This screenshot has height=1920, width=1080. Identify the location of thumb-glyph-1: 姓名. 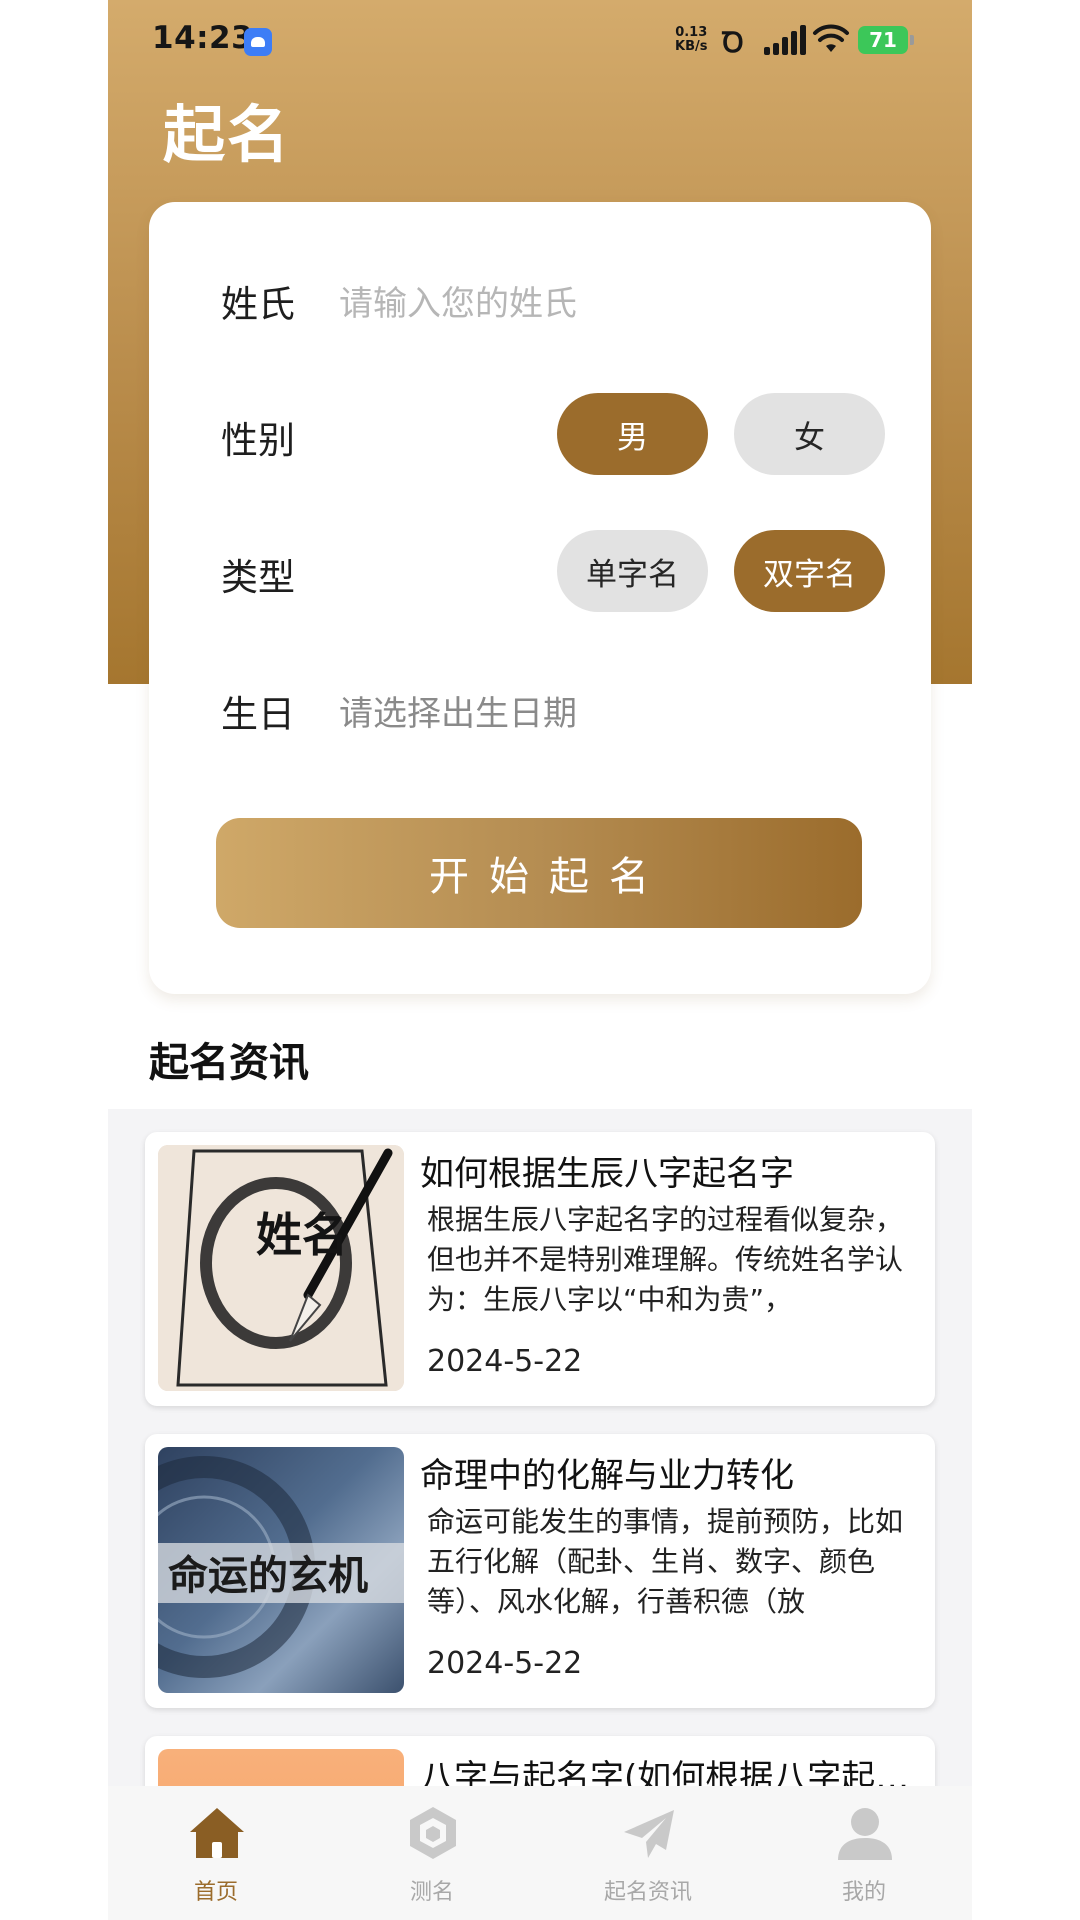
(302, 1235).